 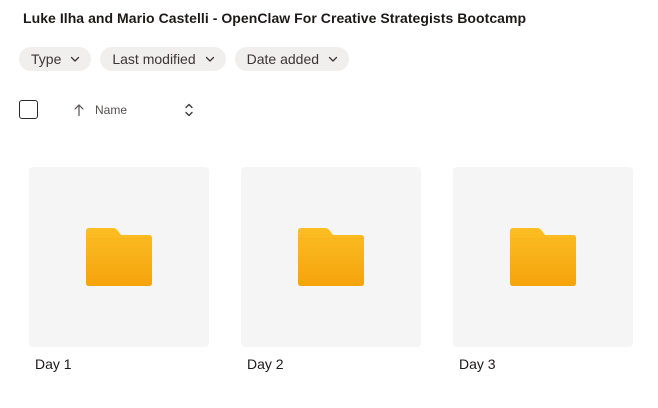 What do you see at coordinates (79, 110) in the screenshot?
I see `arrow-up-icon` at bounding box center [79, 110].